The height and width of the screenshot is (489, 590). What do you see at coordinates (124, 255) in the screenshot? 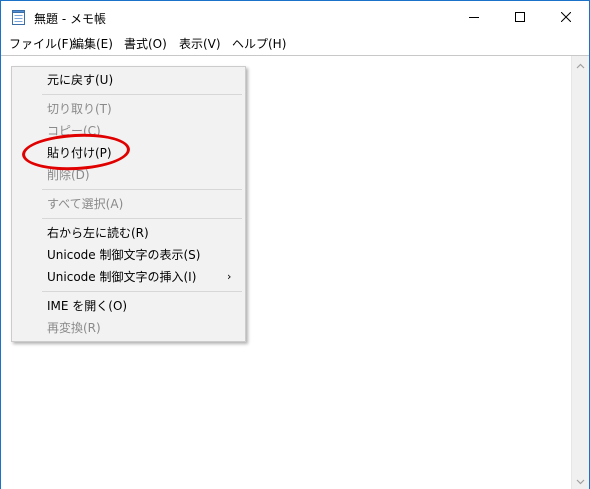
I see `ctx-show-unicode-control-label: Unicode 制御文字の表示(S)` at bounding box center [124, 255].